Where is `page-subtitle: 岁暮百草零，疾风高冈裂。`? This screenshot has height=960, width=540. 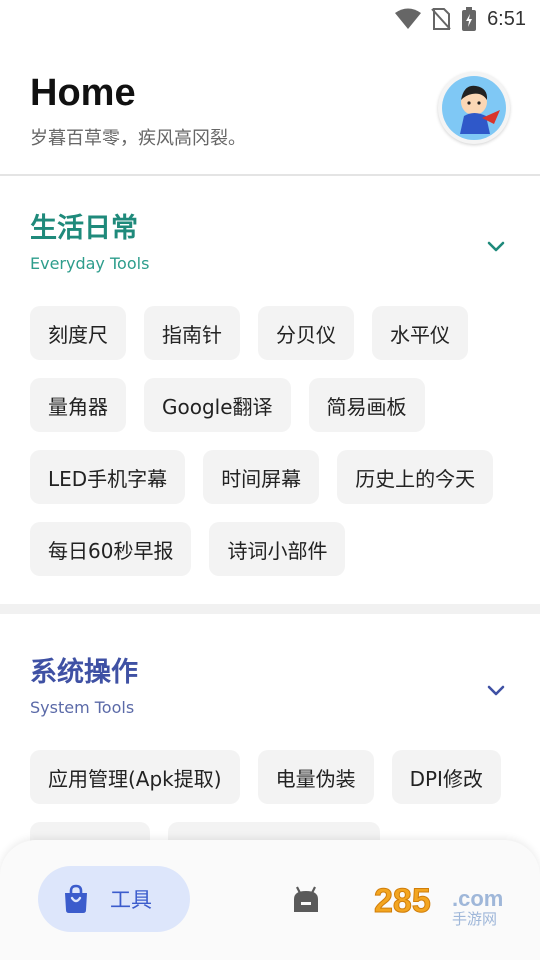 page-subtitle: 岁暮百草零，疾风高冈裂。 is located at coordinates (138, 138).